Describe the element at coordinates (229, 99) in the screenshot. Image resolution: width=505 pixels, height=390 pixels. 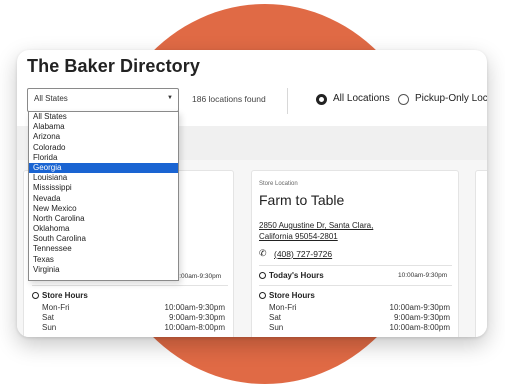
I see `locations-count: 186 locations found` at that location.